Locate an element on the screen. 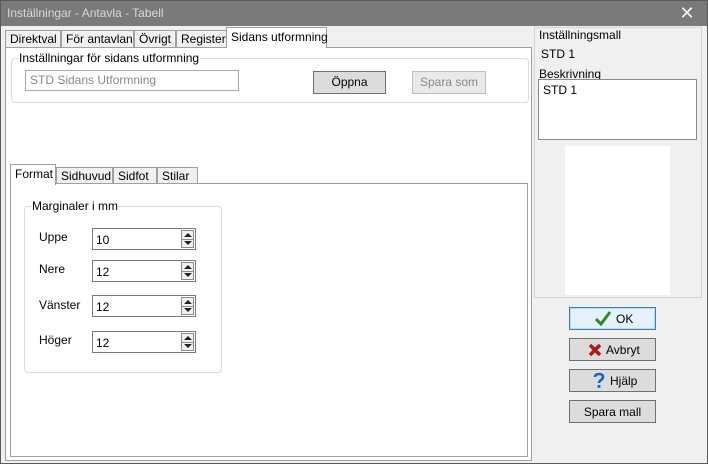 The height and width of the screenshot is (464, 708). save-template-button: Spara mall is located at coordinates (612, 411).